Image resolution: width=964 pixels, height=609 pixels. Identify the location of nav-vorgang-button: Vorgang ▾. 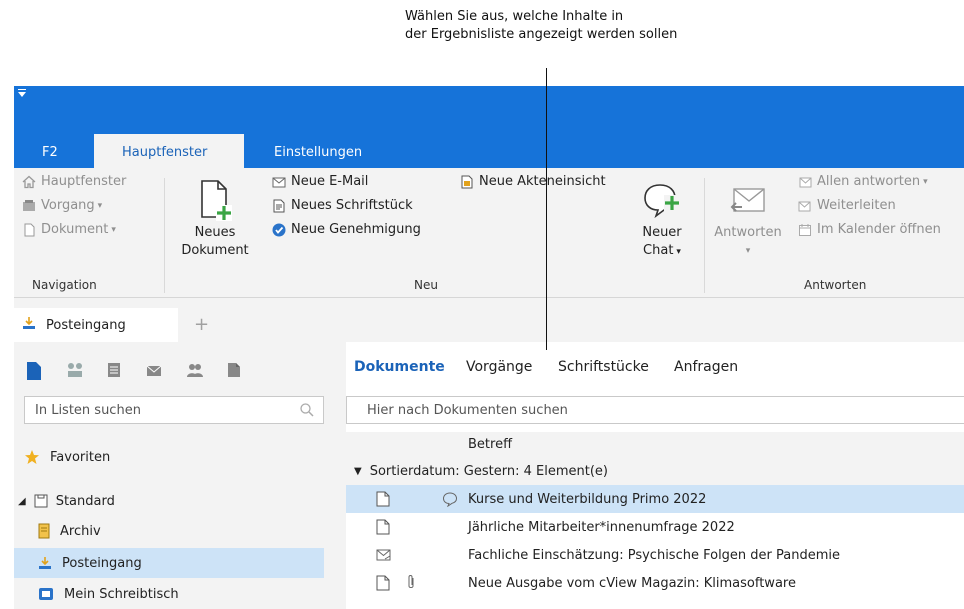
(62, 205).